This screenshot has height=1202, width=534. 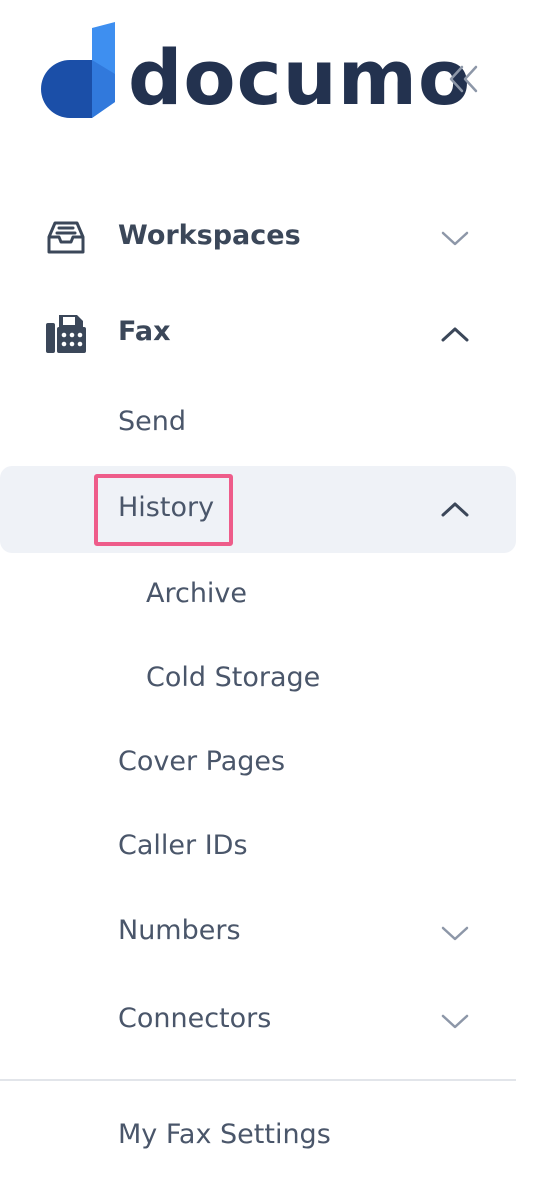 I want to click on inbox-tray-icon, so click(x=66, y=238).